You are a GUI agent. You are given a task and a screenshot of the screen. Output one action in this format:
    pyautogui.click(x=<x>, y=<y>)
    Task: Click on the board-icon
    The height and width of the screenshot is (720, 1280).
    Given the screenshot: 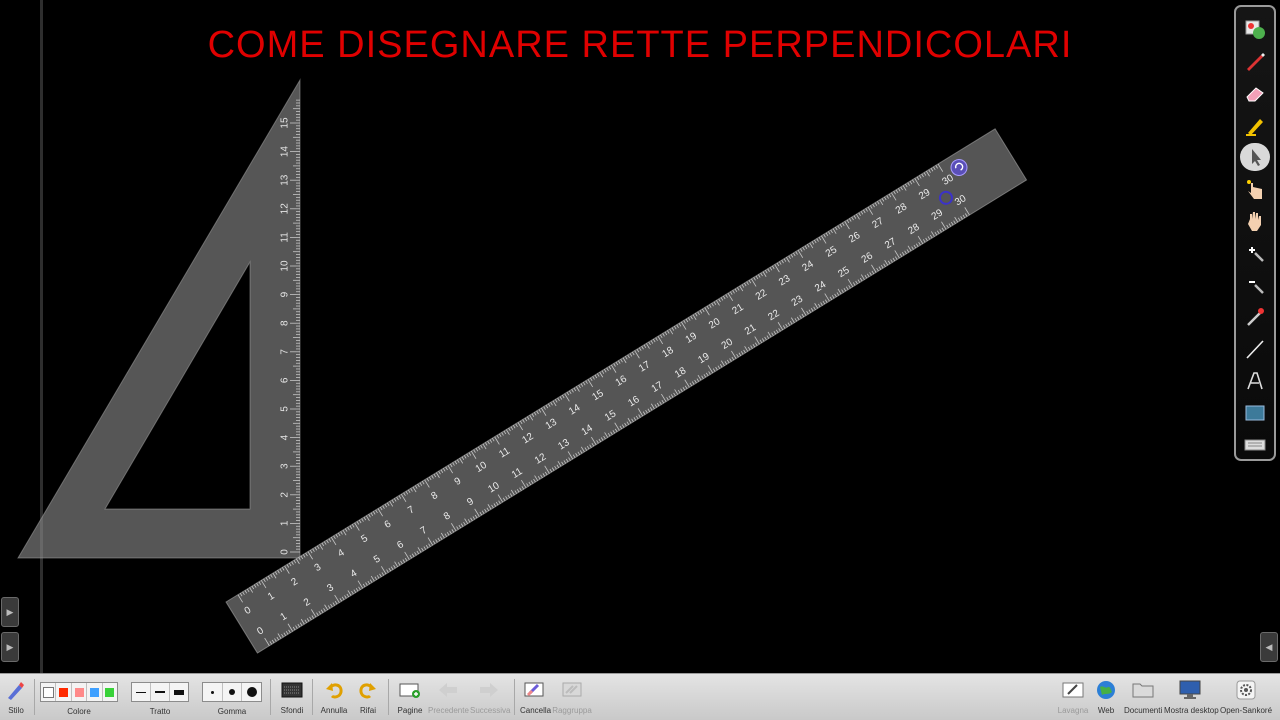 What is the action you would take?
    pyautogui.click(x=1073, y=690)
    